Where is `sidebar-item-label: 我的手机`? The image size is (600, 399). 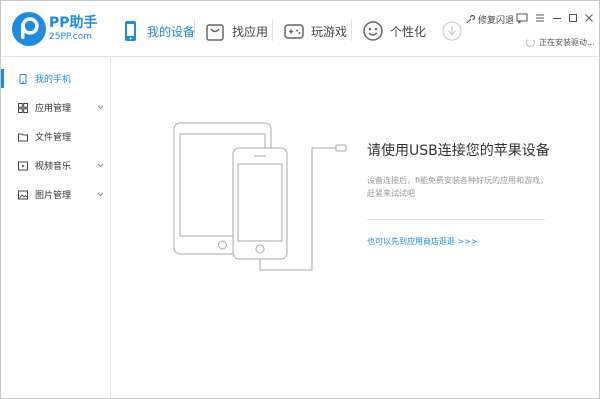 sidebar-item-label: 我的手机 is located at coordinates (53, 80).